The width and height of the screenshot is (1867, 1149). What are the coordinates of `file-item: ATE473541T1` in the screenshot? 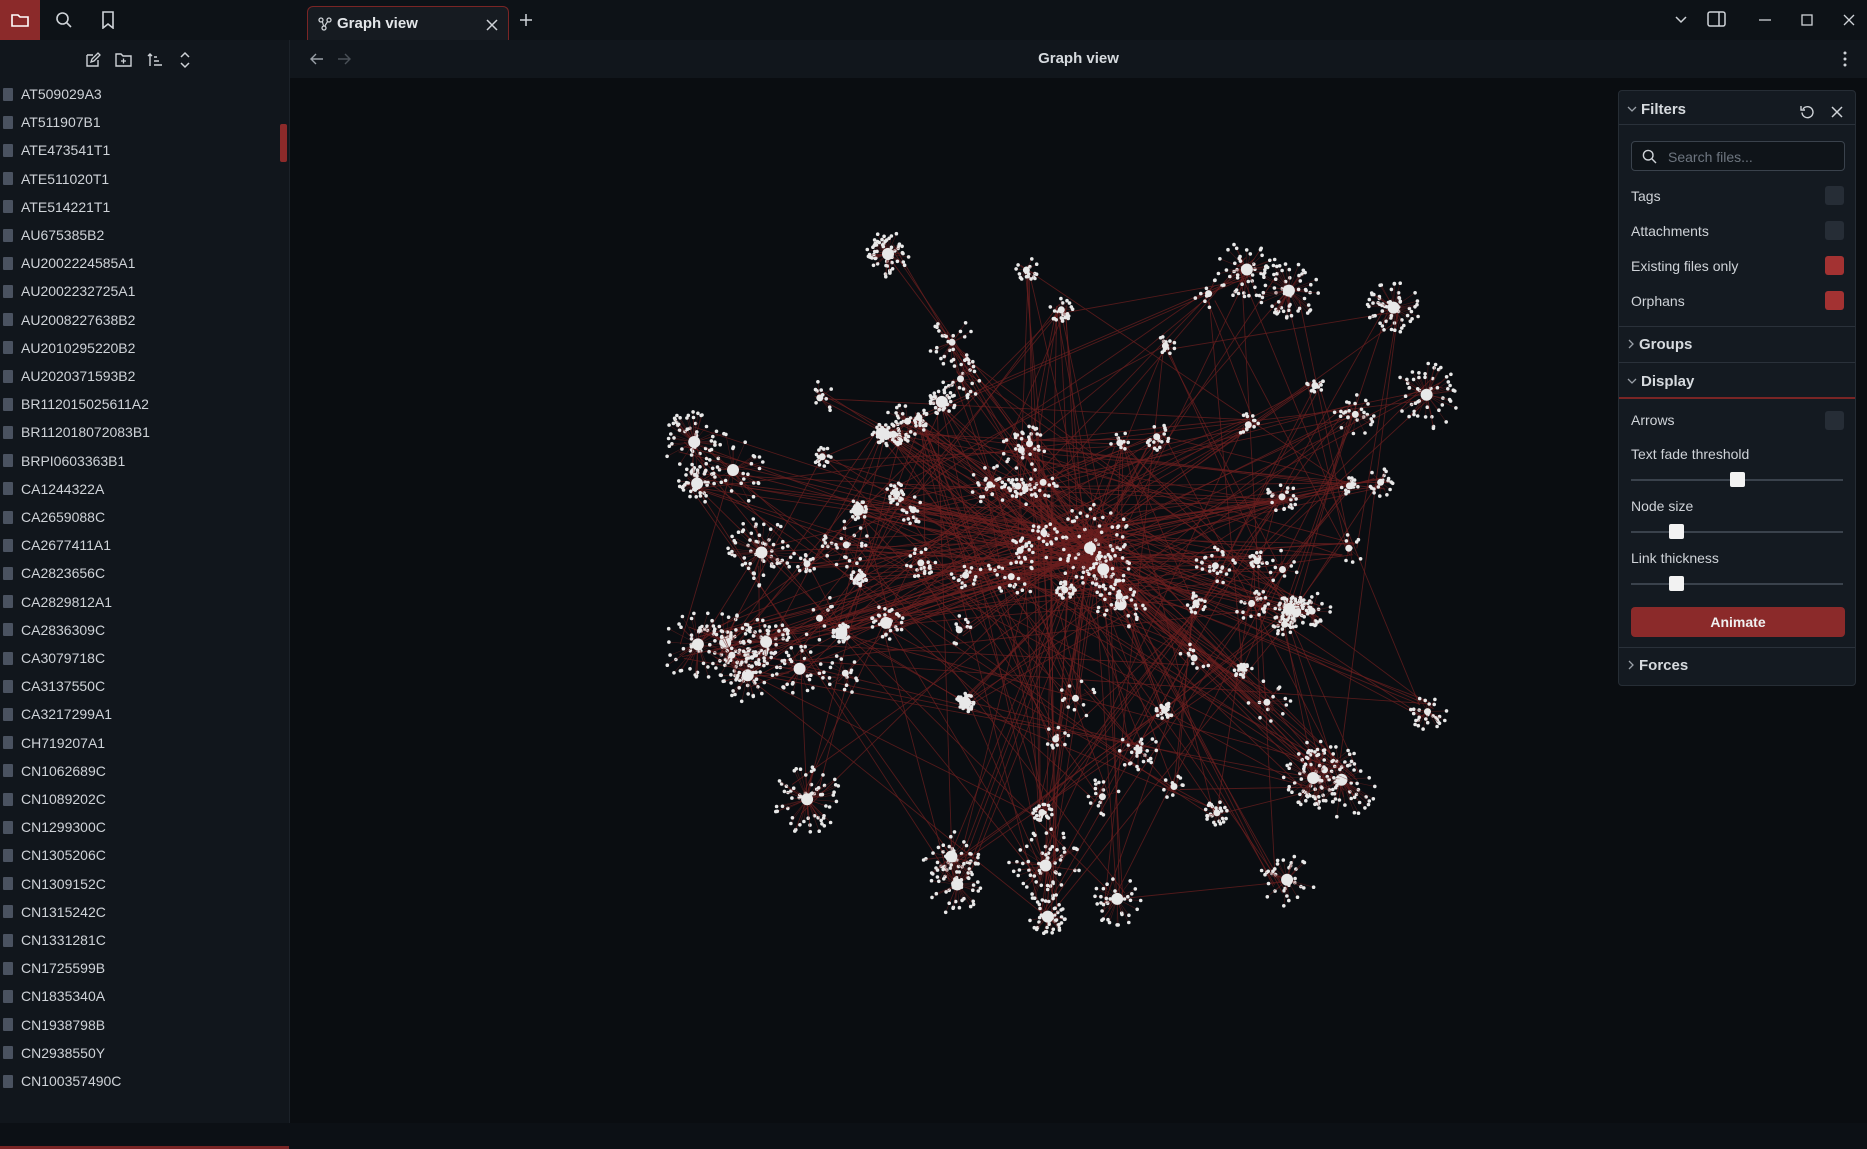 It's located at (140, 150).